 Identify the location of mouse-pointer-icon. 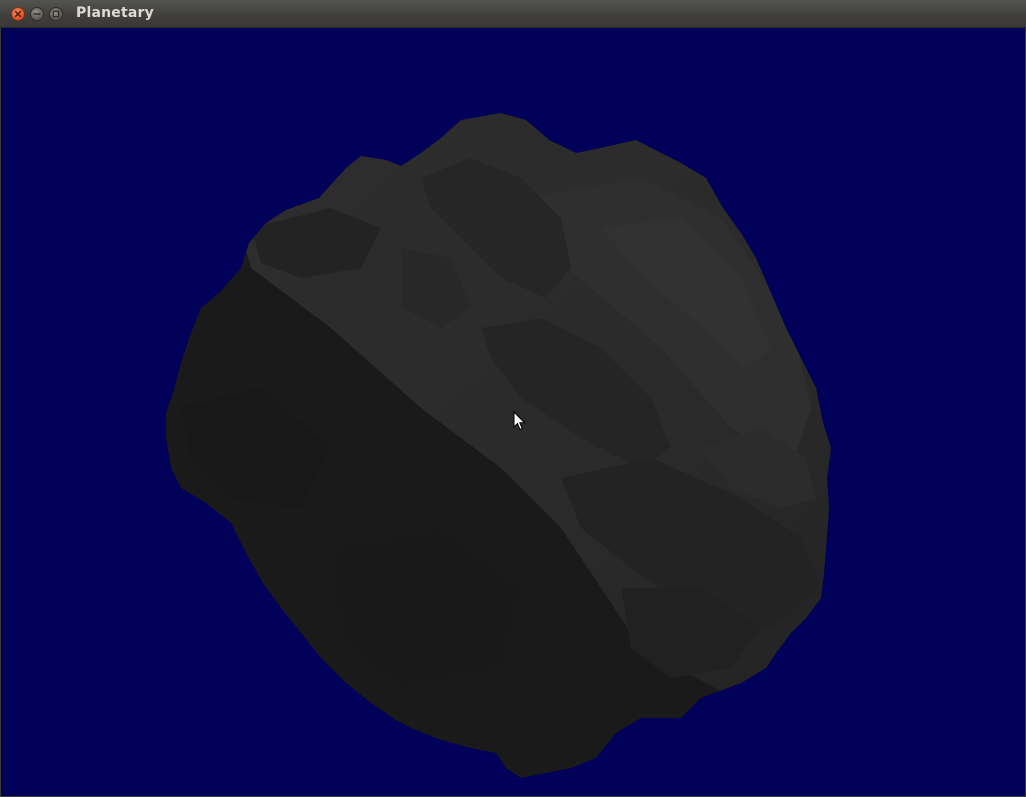
(519, 421).